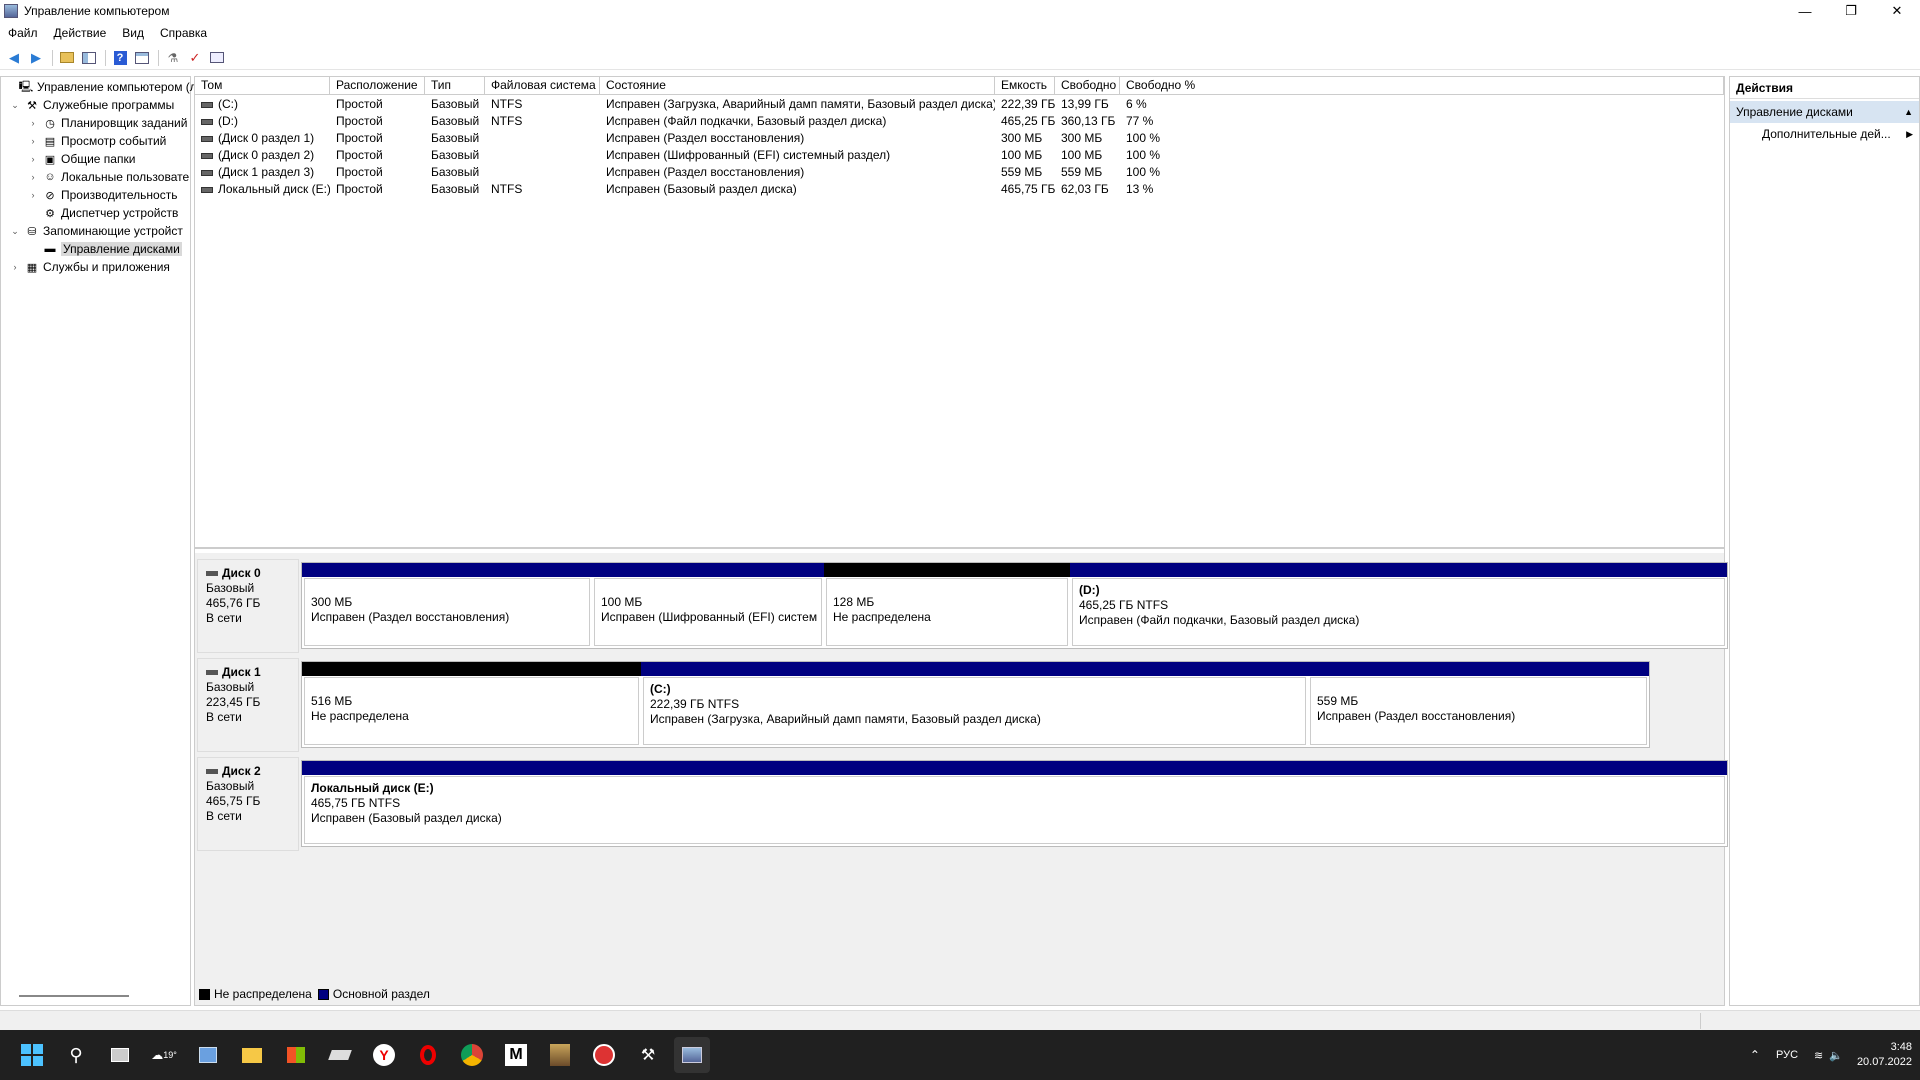 This screenshot has height=1080, width=1920. Describe the element at coordinates (207, 138) in the screenshot. I see `volume-icon` at that location.